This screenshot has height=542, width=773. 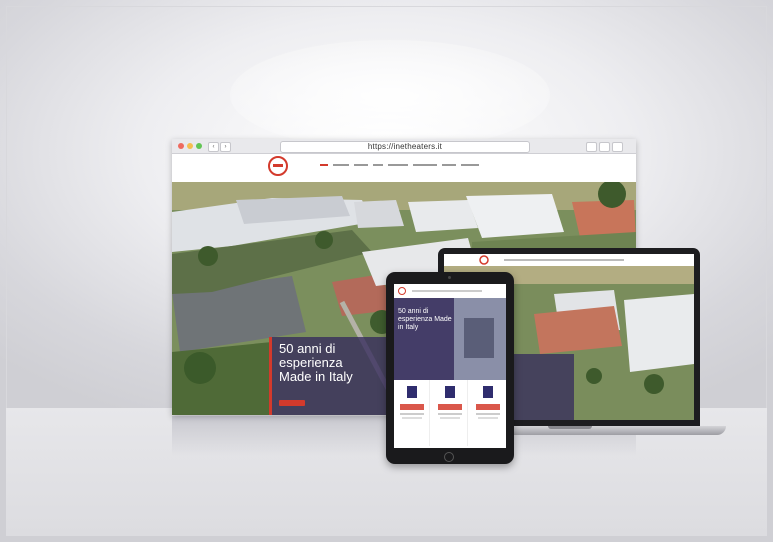 I want to click on tablet-menu, so click(x=447, y=291).